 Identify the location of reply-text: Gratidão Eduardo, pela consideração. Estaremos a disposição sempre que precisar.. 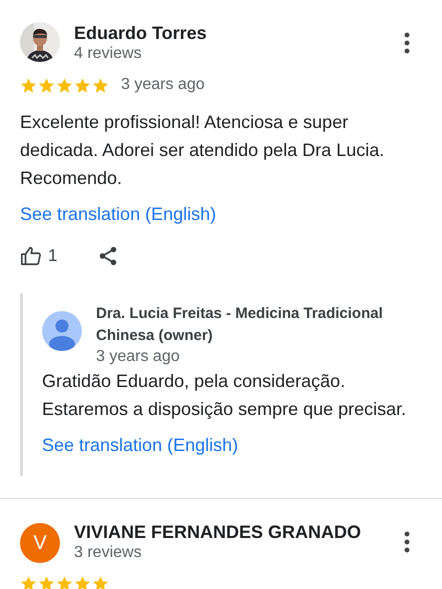
(225, 395).